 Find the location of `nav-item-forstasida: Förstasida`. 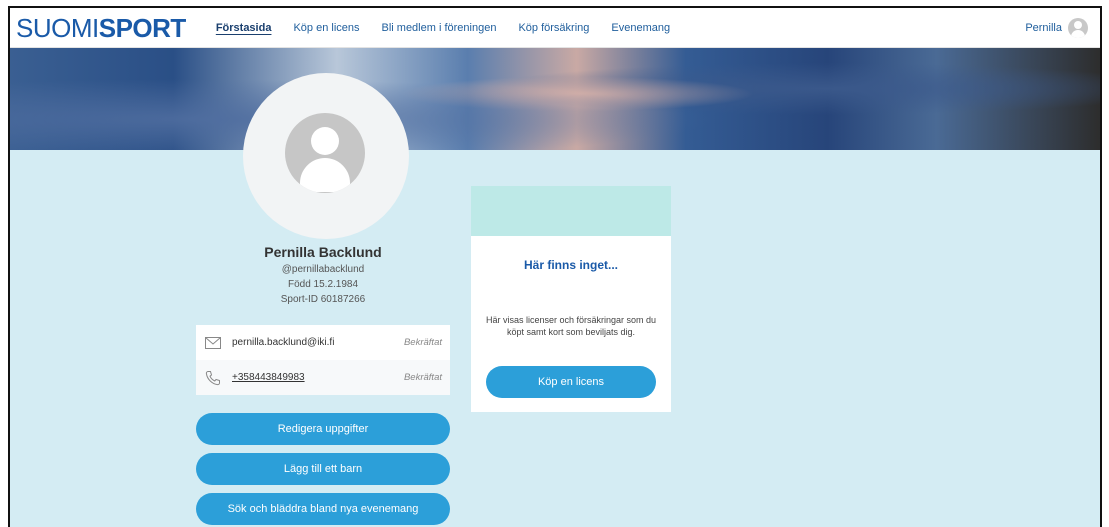

nav-item-forstasida: Förstasida is located at coordinates (244, 28).